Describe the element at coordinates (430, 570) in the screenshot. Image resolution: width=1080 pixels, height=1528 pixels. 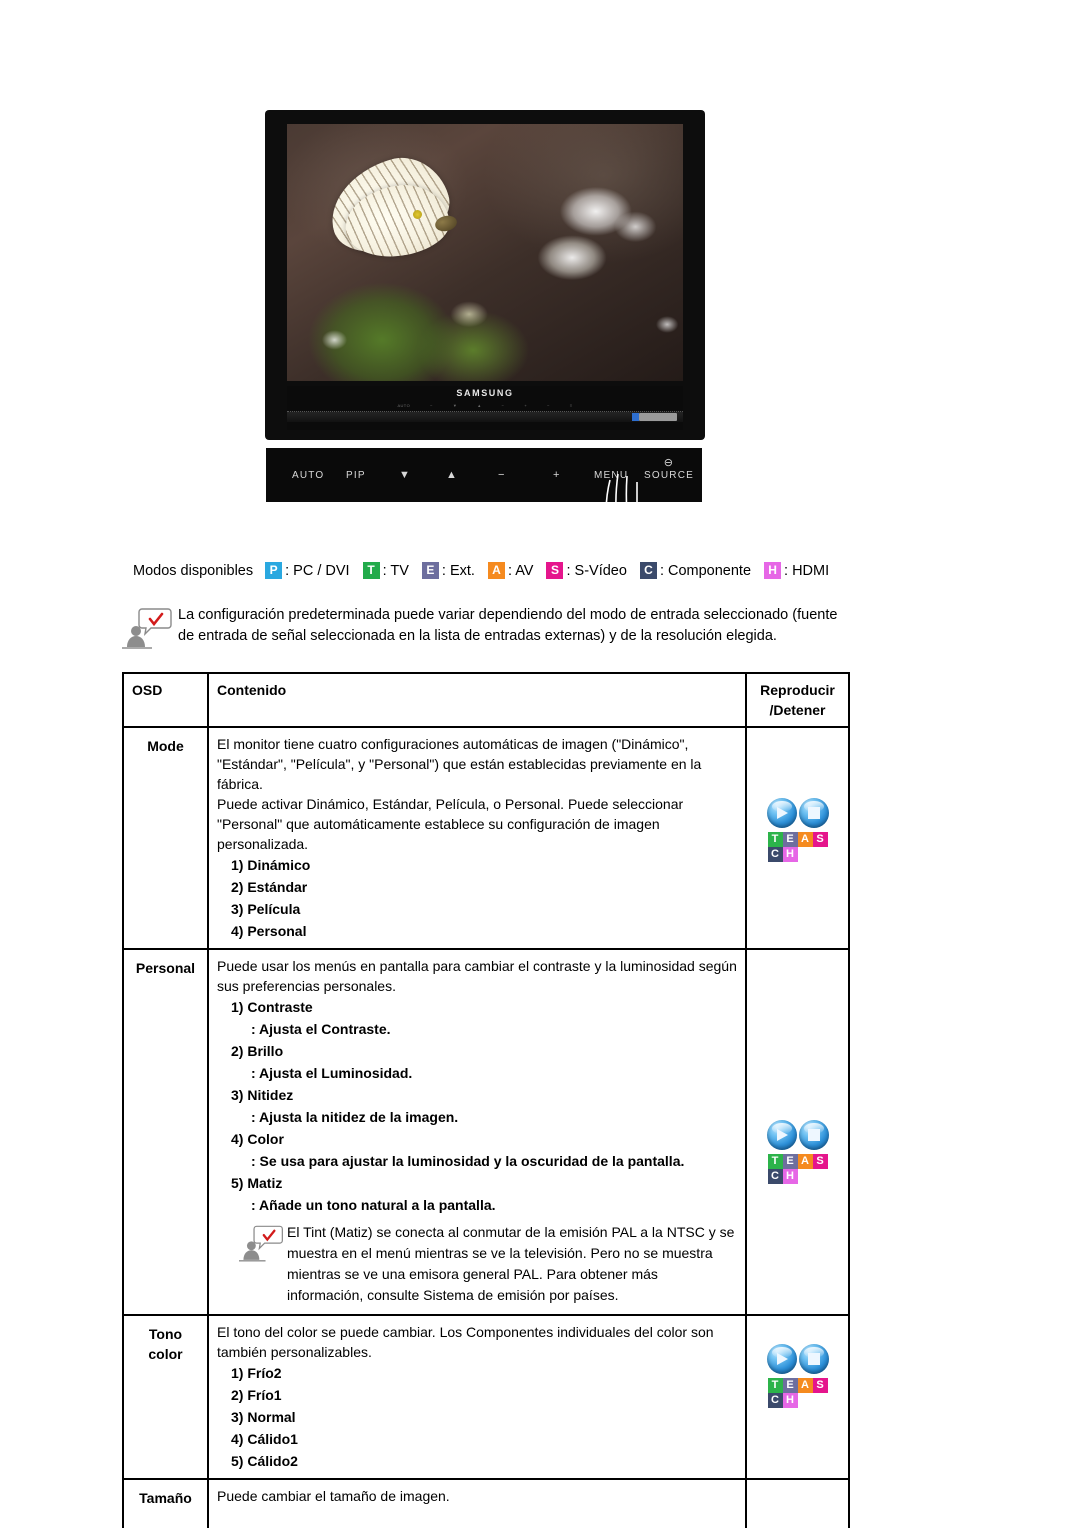
I see `mode-chip-e: E` at that location.